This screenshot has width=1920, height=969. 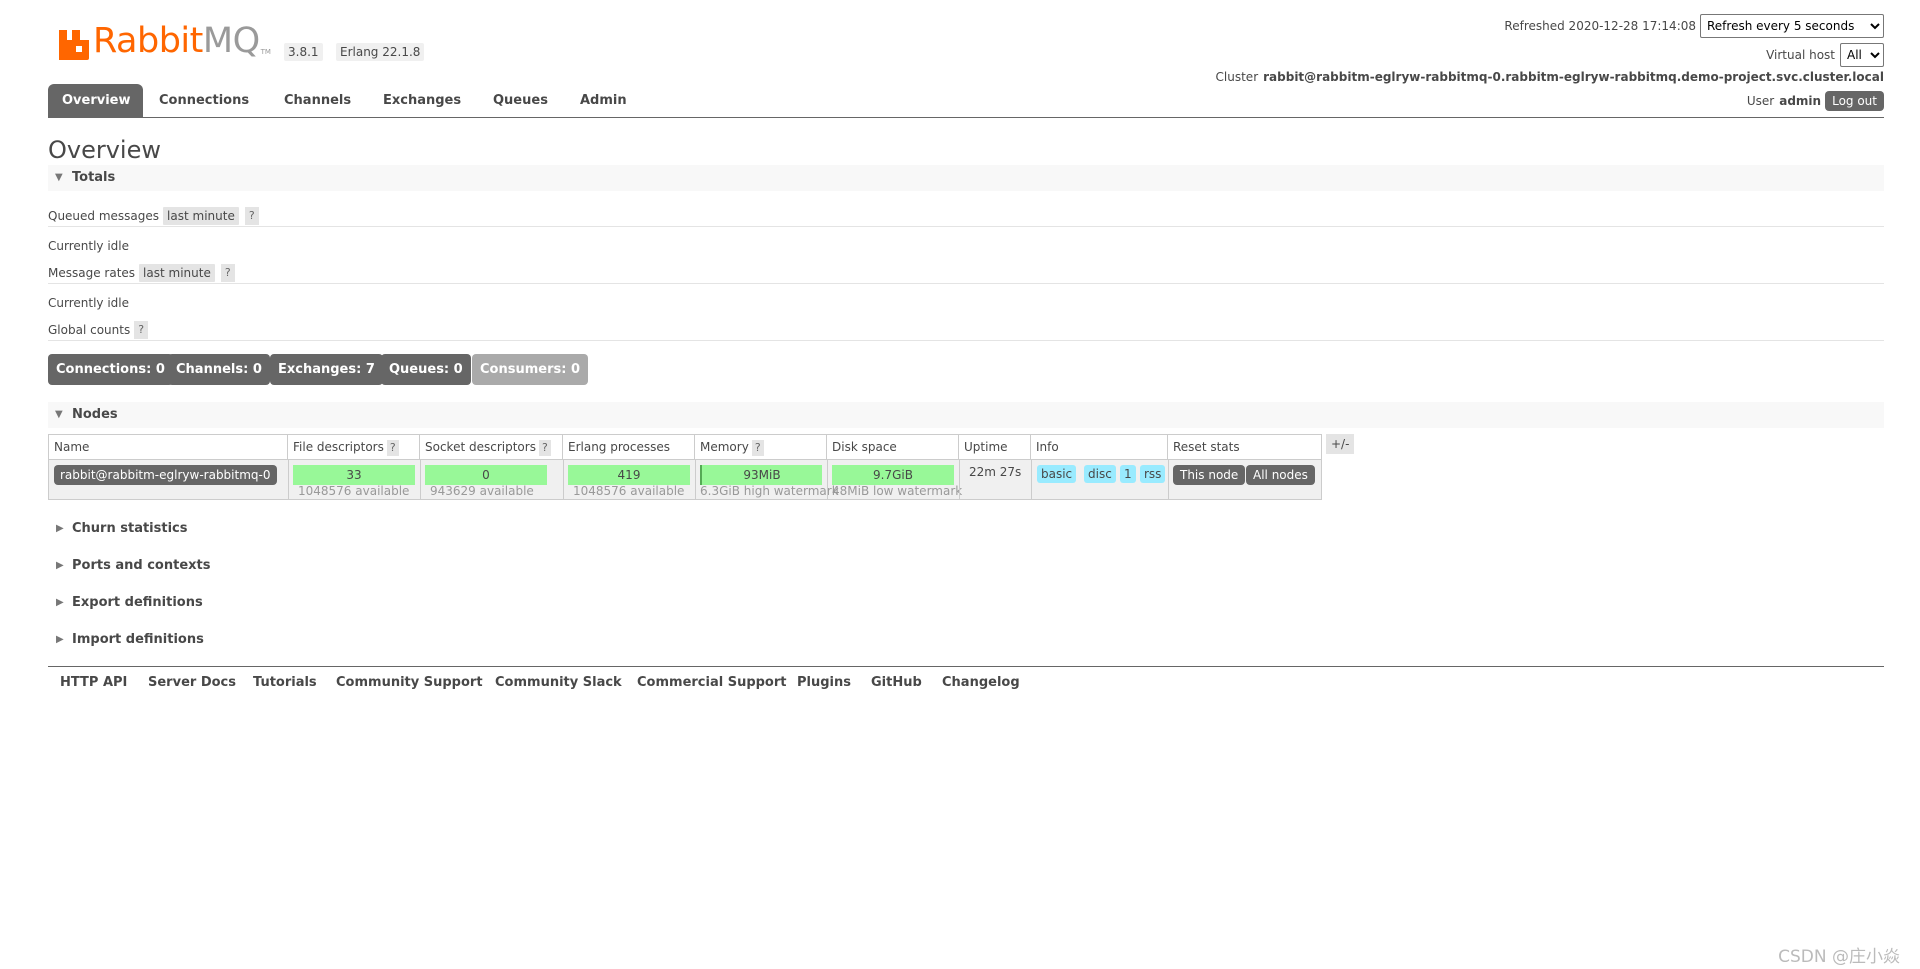 What do you see at coordinates (422, 100) in the screenshot?
I see `tab-exchanges: Exchanges` at bounding box center [422, 100].